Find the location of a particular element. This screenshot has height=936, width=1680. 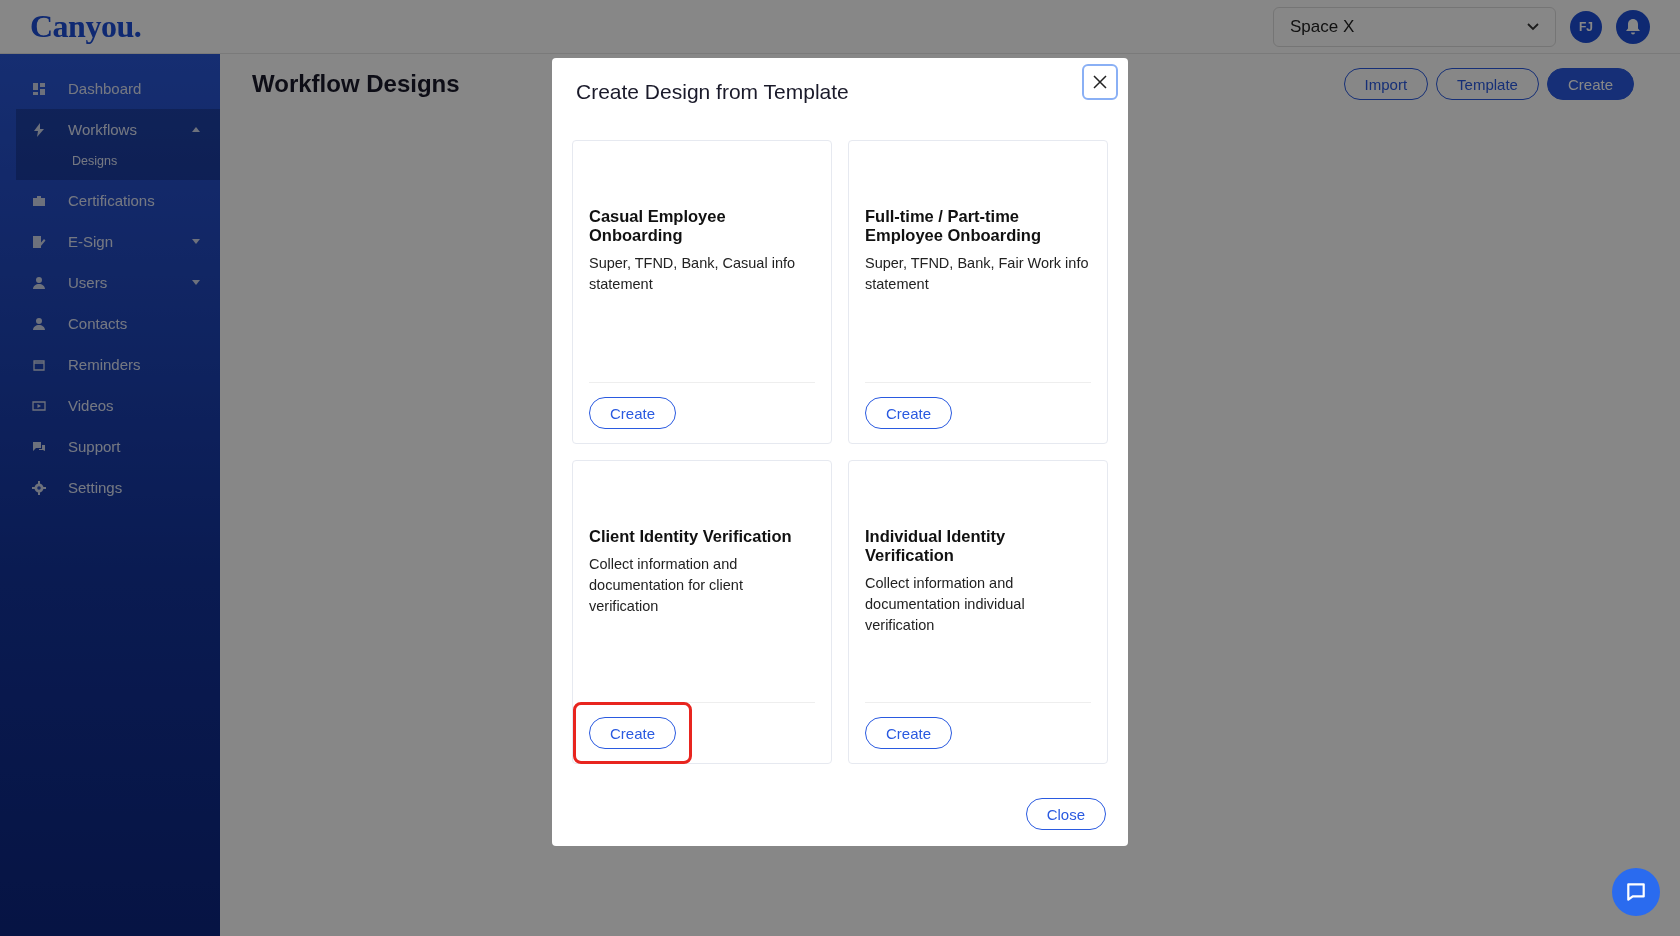

sidebar-item: Workflows is located at coordinates (118, 129).